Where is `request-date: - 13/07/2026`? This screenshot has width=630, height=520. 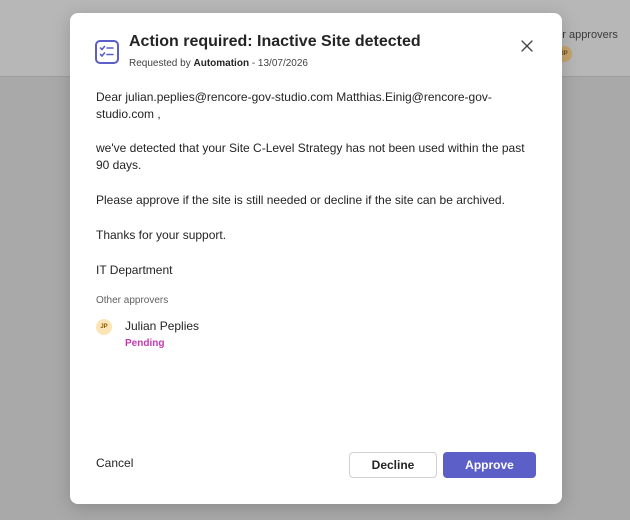
request-date: - 13/07/2026 is located at coordinates (278, 63).